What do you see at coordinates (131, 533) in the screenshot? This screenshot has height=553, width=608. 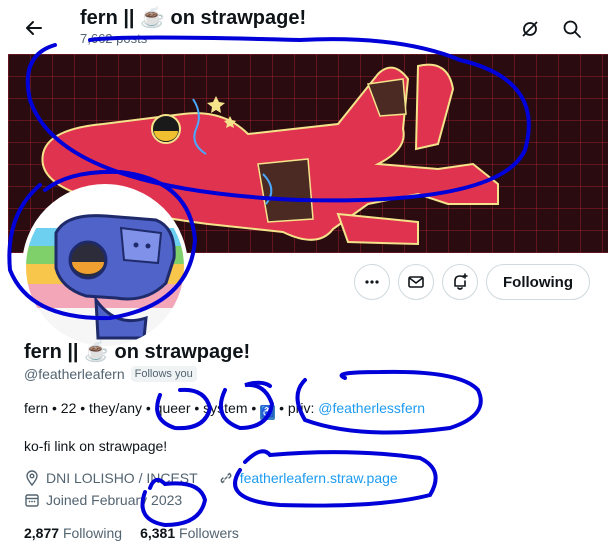 I see `follow-counts: 2,877 Following 6,381 Followers` at bounding box center [131, 533].